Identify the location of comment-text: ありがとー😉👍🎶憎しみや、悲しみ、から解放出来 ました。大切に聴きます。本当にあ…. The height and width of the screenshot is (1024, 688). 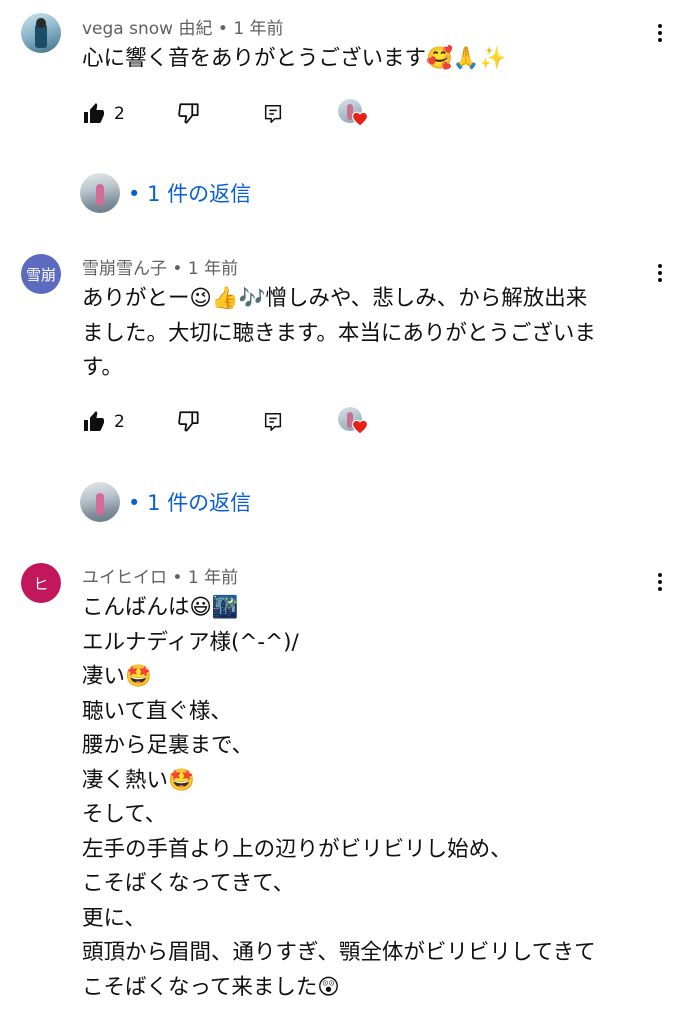
(339, 333).